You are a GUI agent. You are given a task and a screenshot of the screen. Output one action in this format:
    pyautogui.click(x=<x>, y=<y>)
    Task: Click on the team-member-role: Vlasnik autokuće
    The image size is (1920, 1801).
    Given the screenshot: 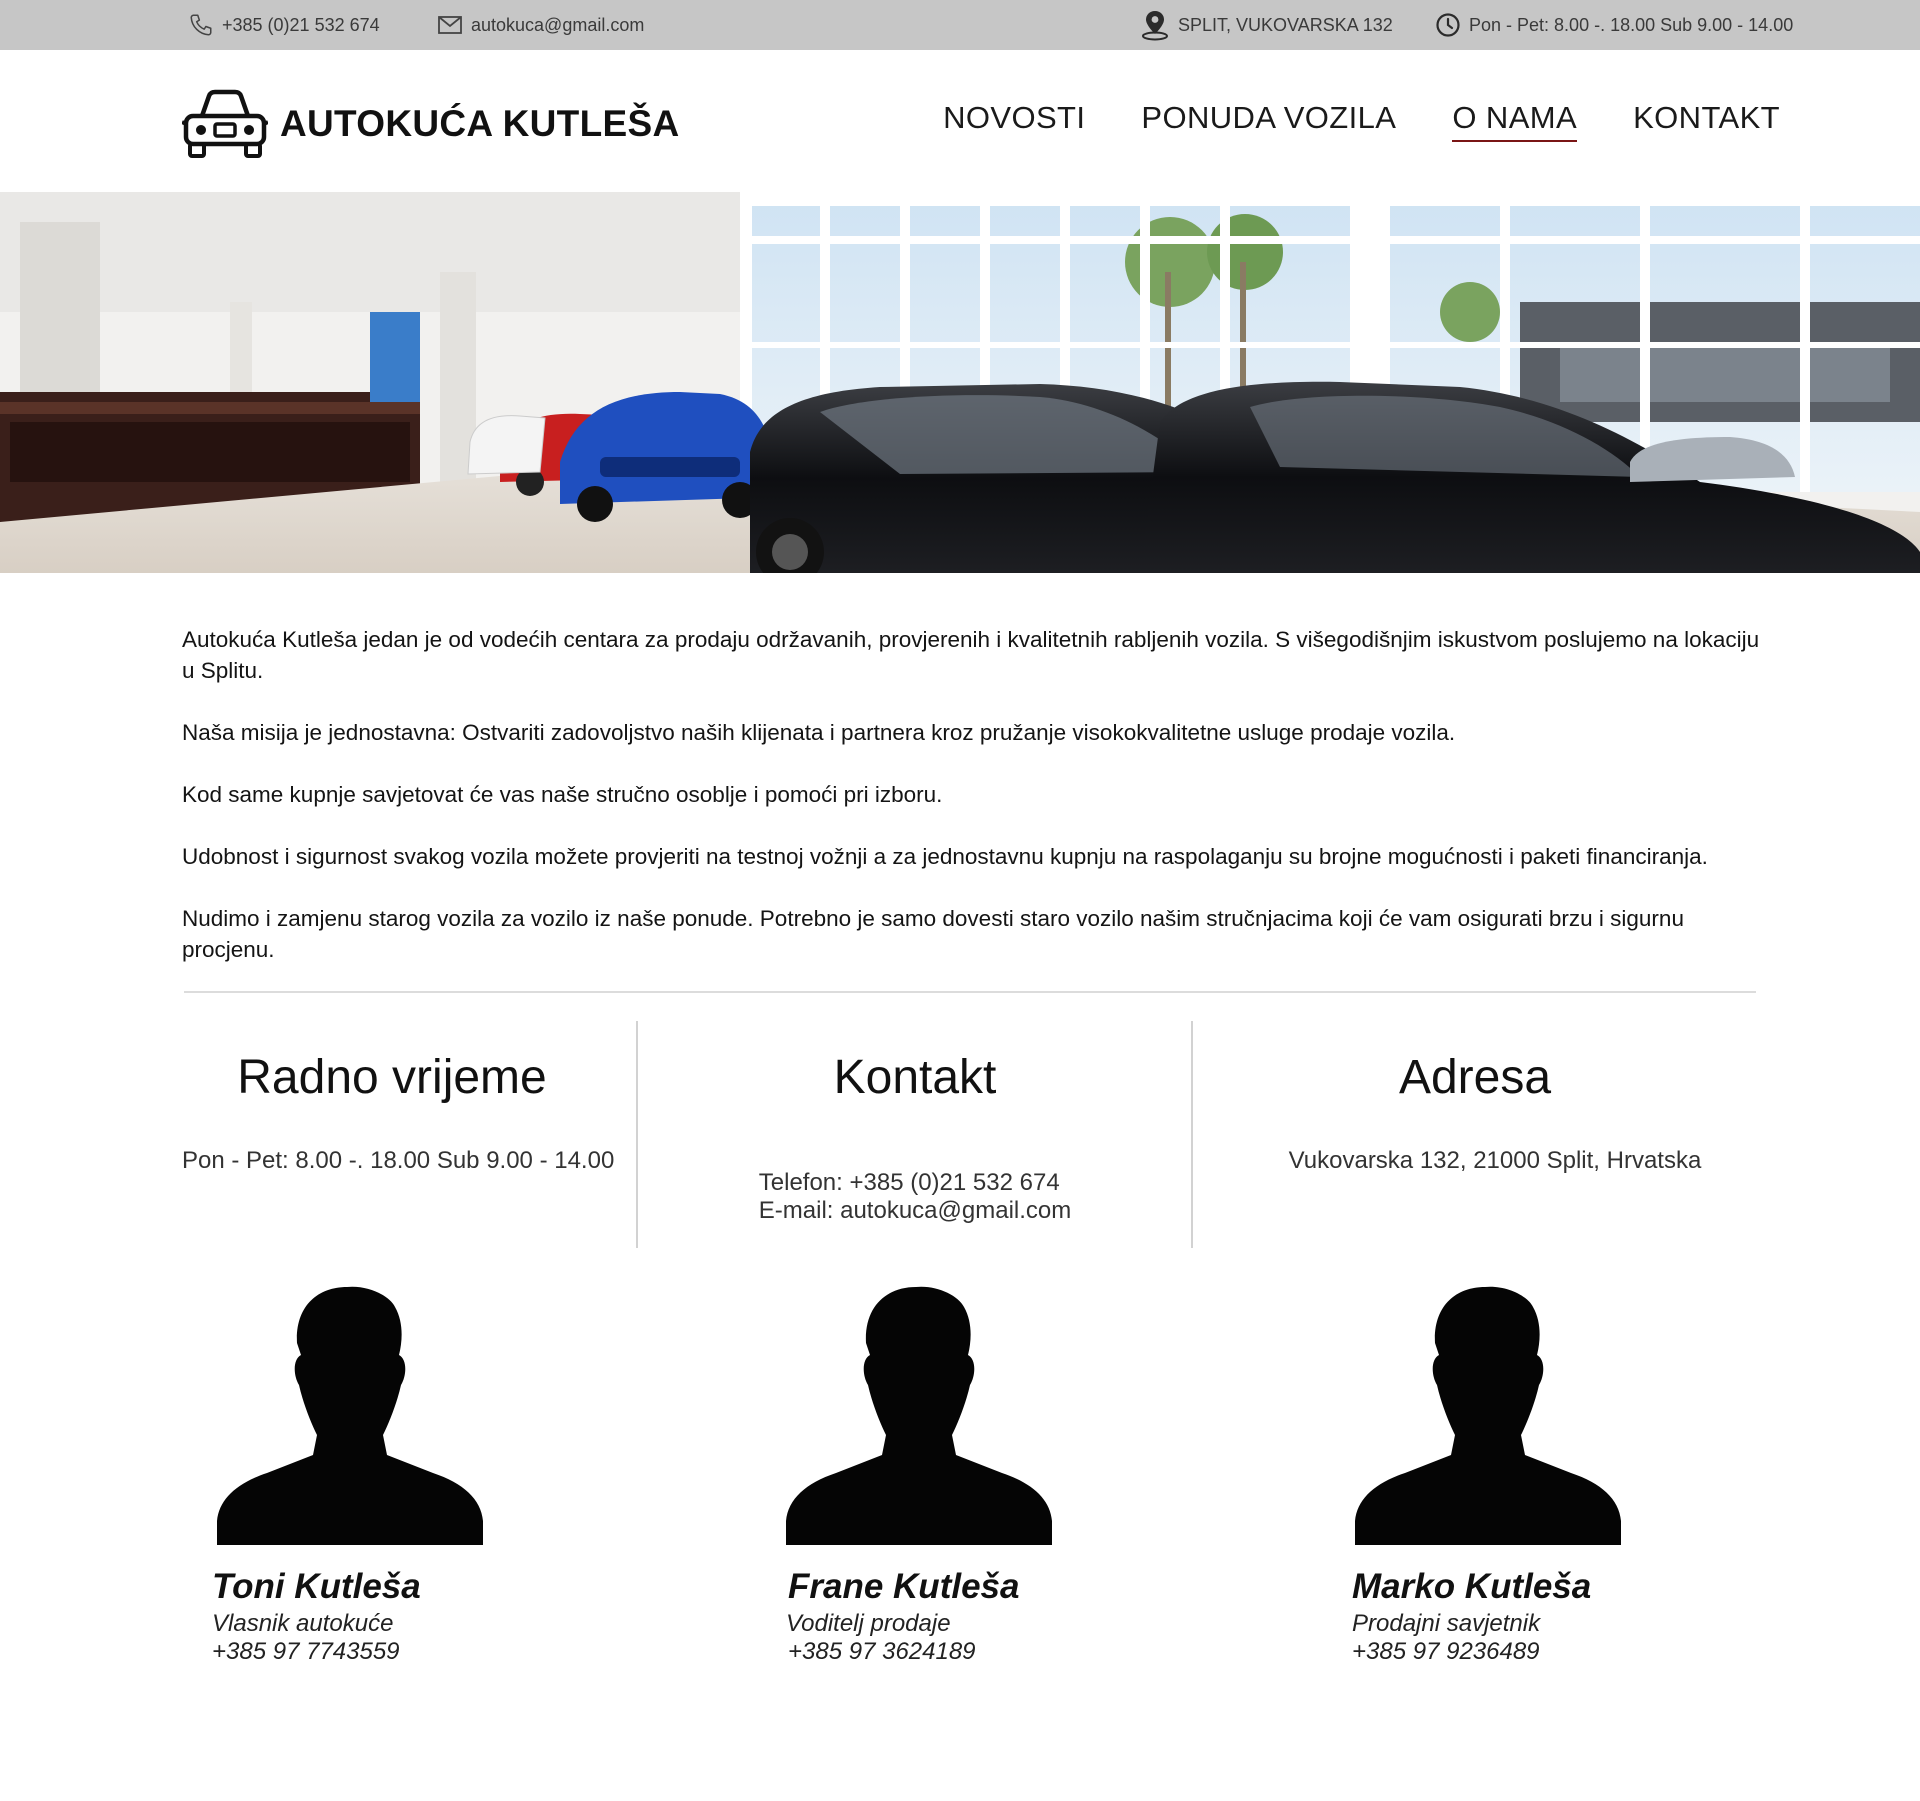 What is the action you would take?
    pyautogui.click(x=303, y=1623)
    